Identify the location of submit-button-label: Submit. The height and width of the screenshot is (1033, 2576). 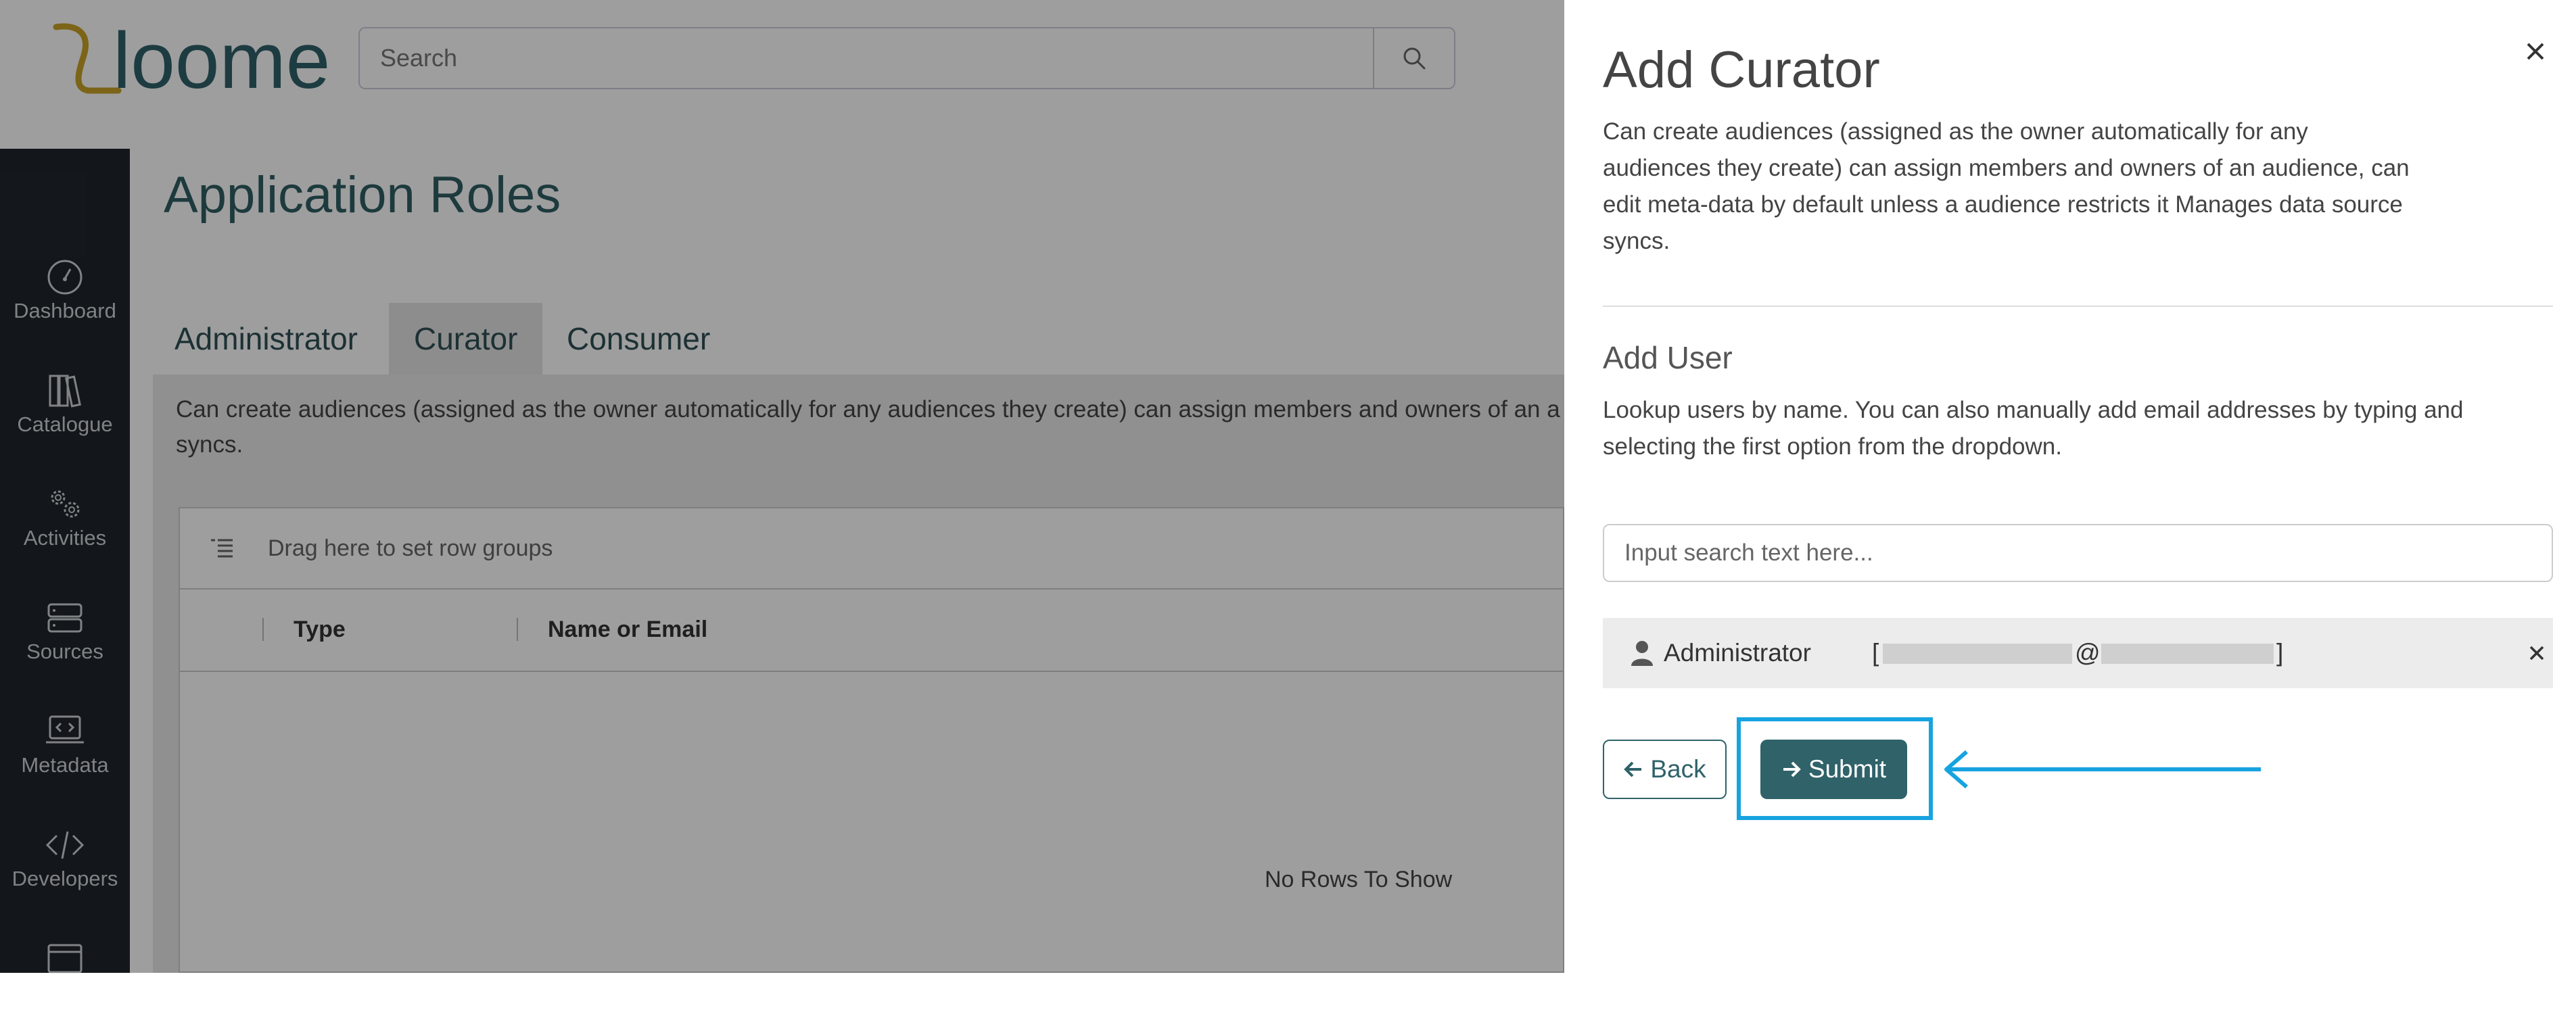
(1847, 769).